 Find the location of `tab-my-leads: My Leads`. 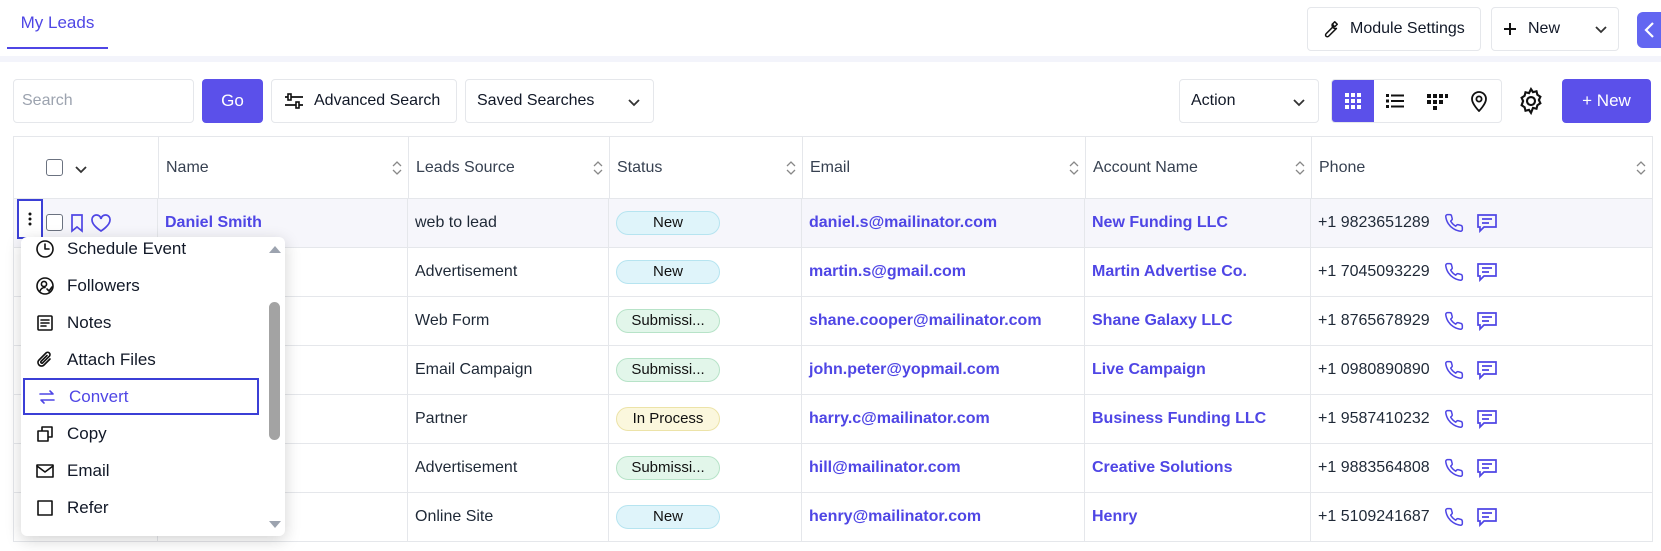

tab-my-leads: My Leads is located at coordinates (57, 24).